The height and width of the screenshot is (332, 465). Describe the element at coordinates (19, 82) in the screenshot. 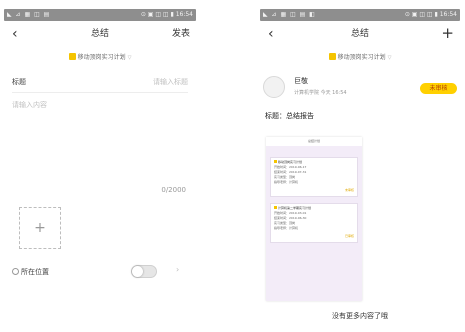

I see `title-label: 标题` at that location.